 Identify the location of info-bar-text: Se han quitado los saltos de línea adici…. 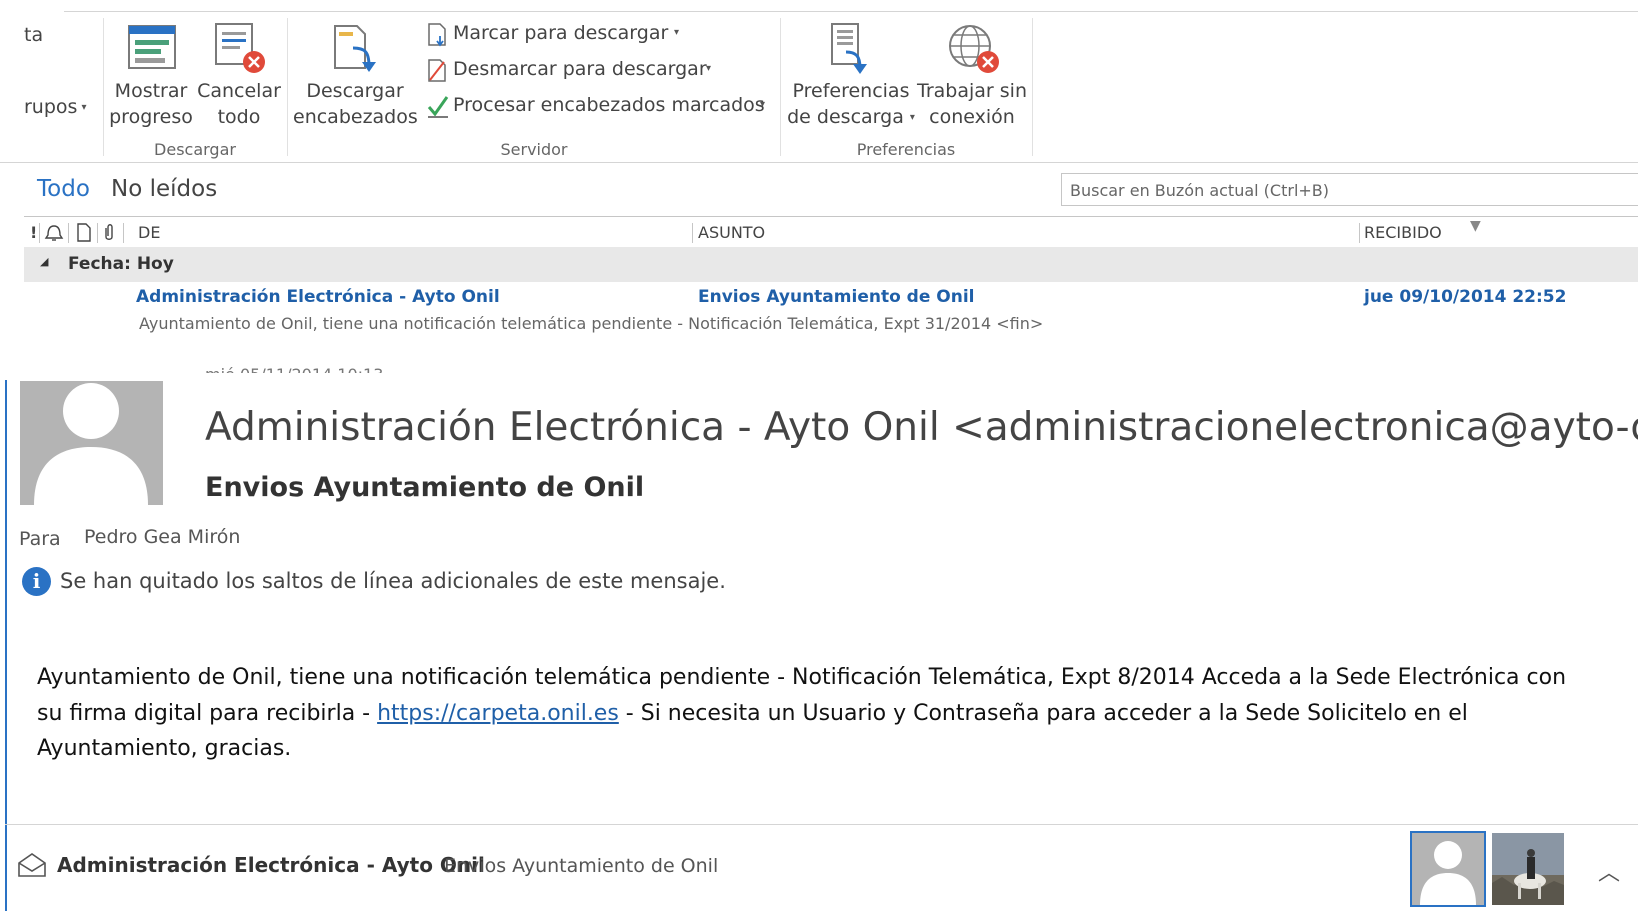
(393, 581).